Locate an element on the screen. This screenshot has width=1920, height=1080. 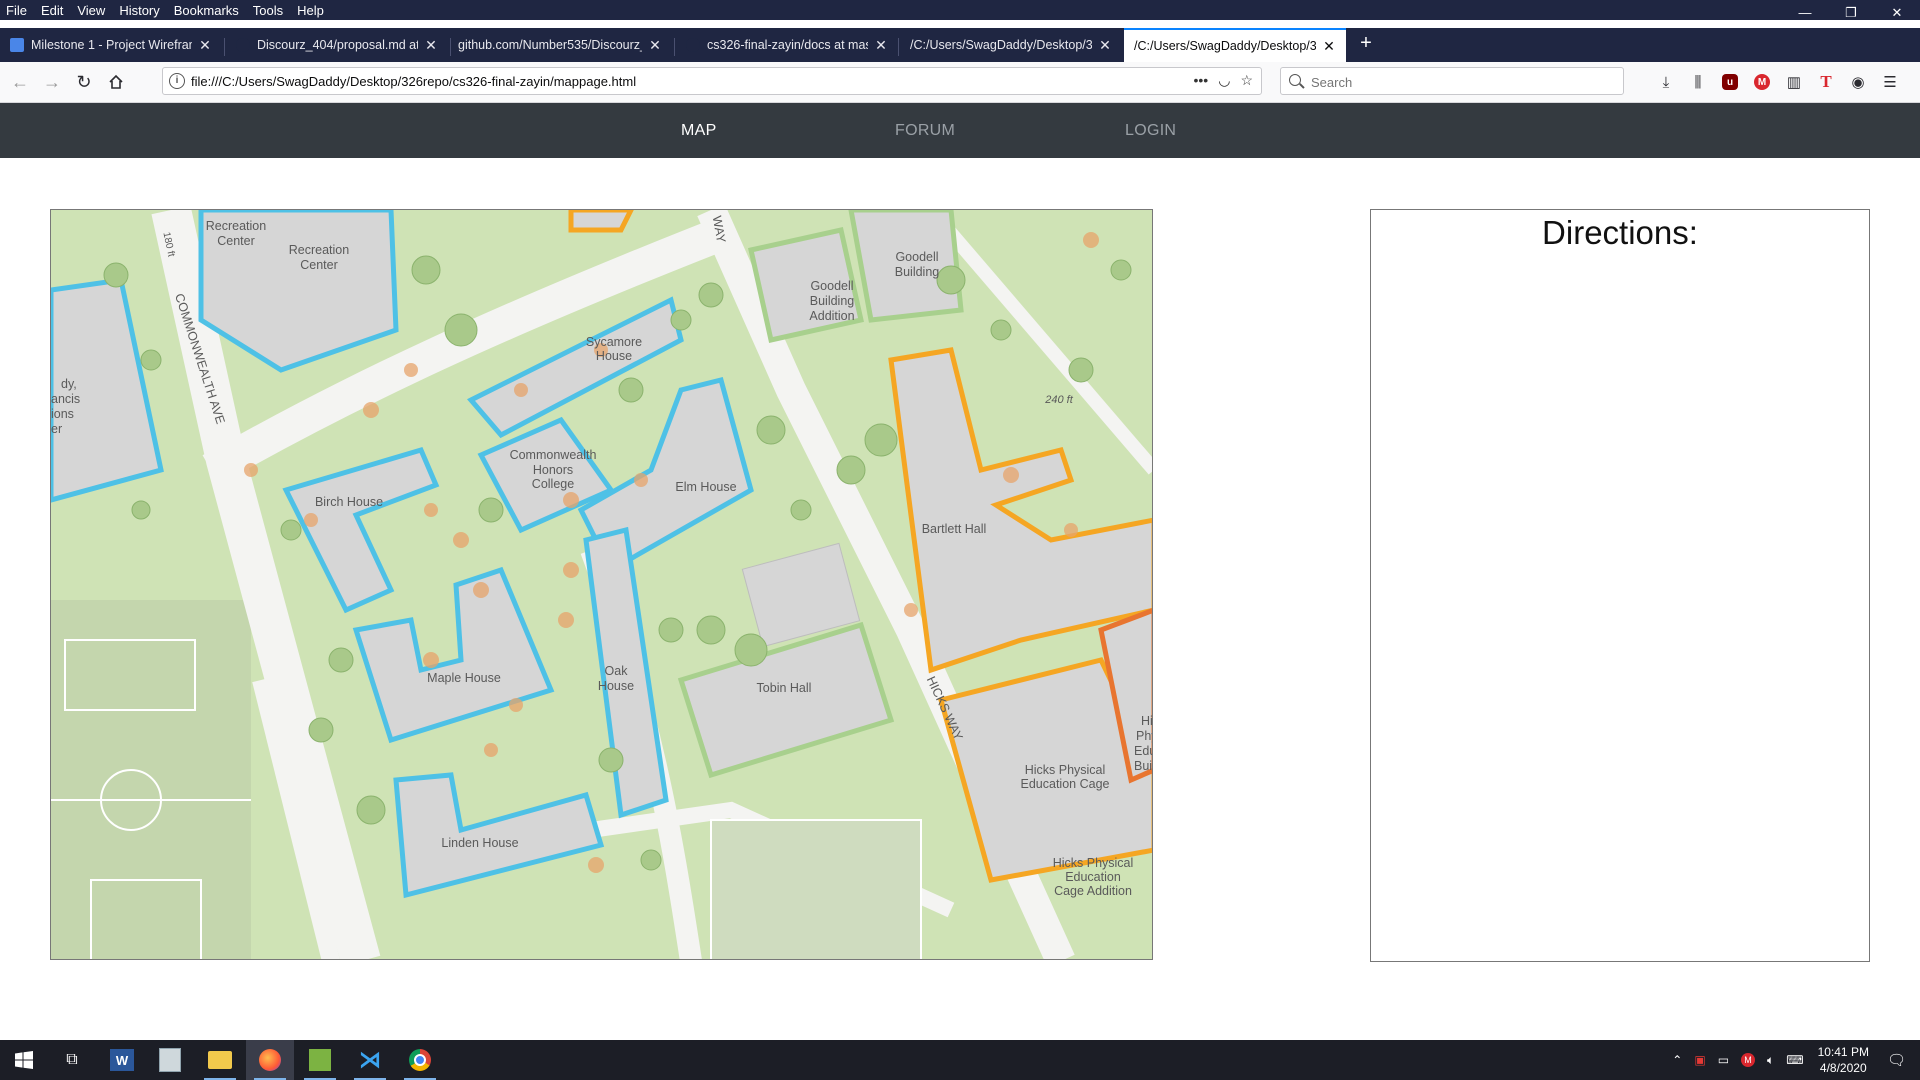
tab-local-file: /C:/Users/SwagDaddy/Desktop/326 ✕ is located at coordinates (1011, 45).